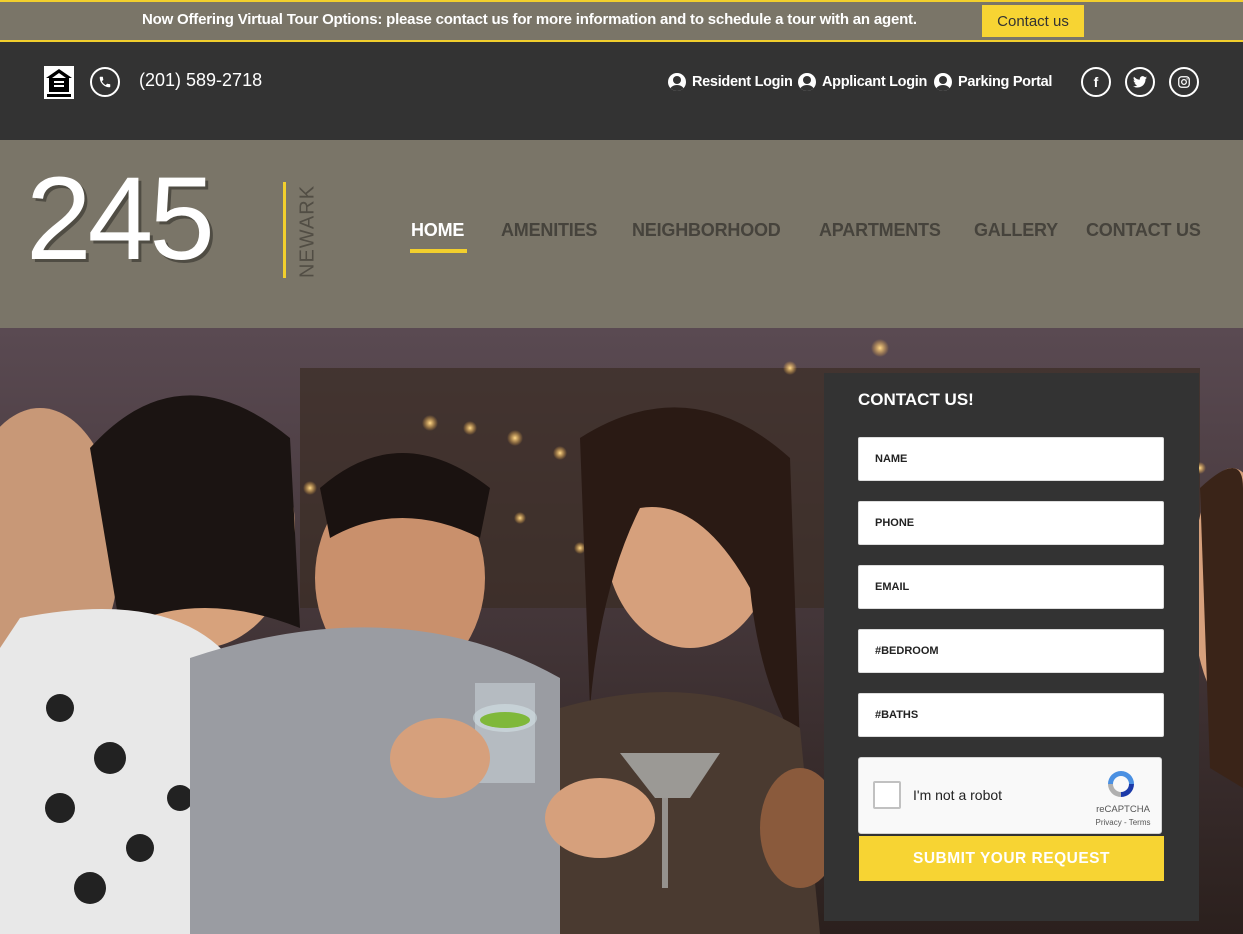  What do you see at coordinates (1121, 784) in the screenshot?
I see `recaptcha-icon` at bounding box center [1121, 784].